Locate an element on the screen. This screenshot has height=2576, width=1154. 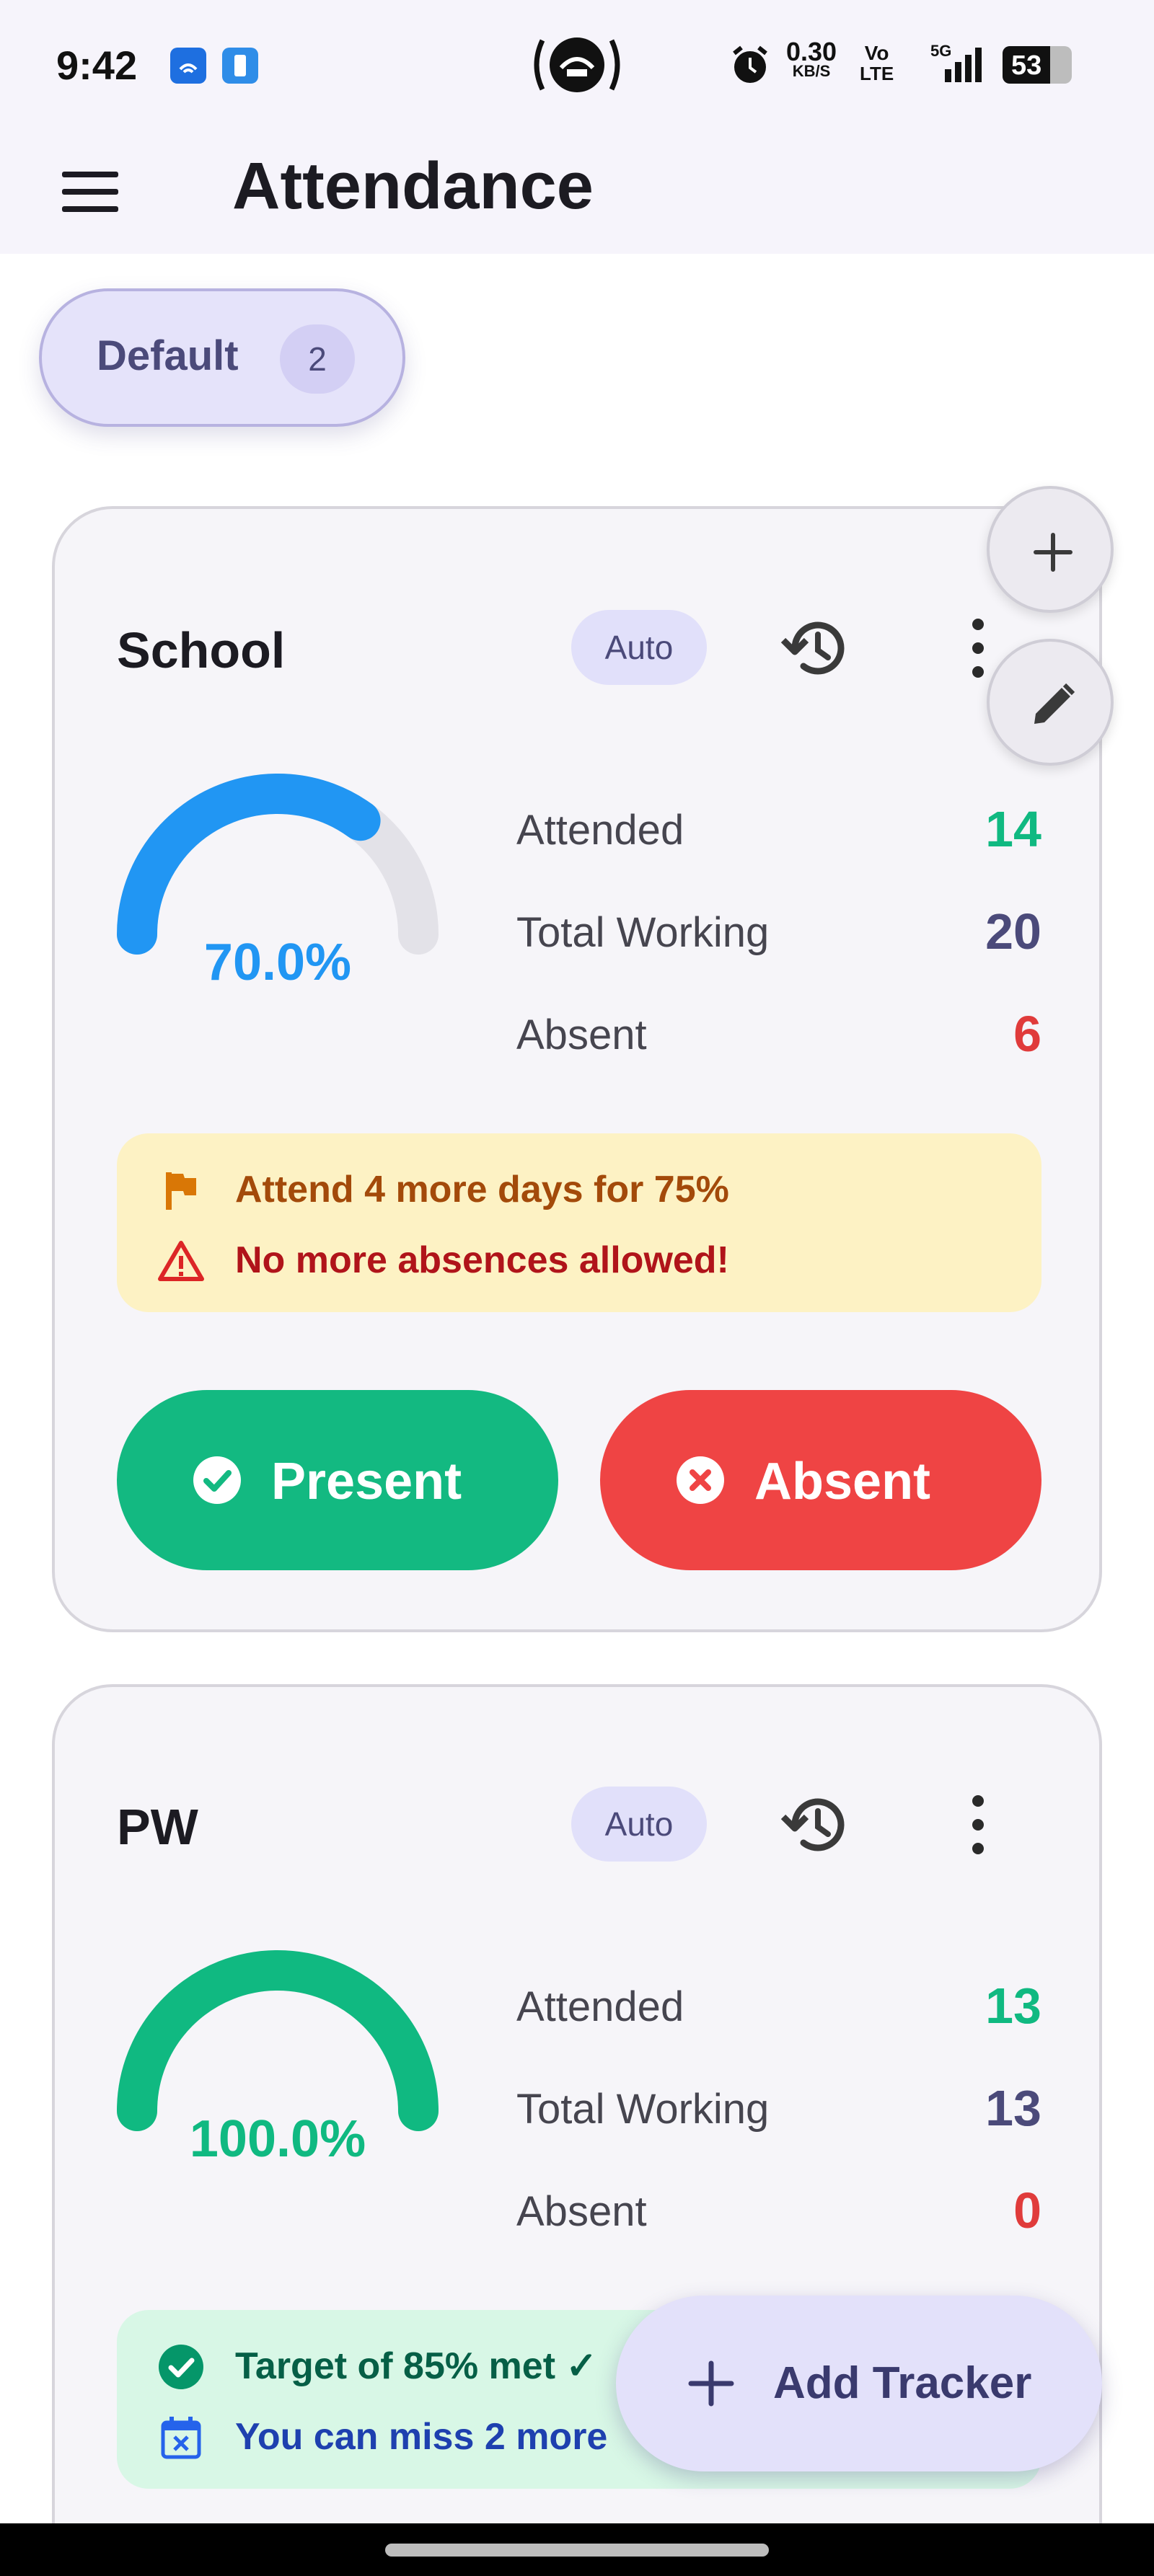
add-button is located at coordinates (1050, 549).